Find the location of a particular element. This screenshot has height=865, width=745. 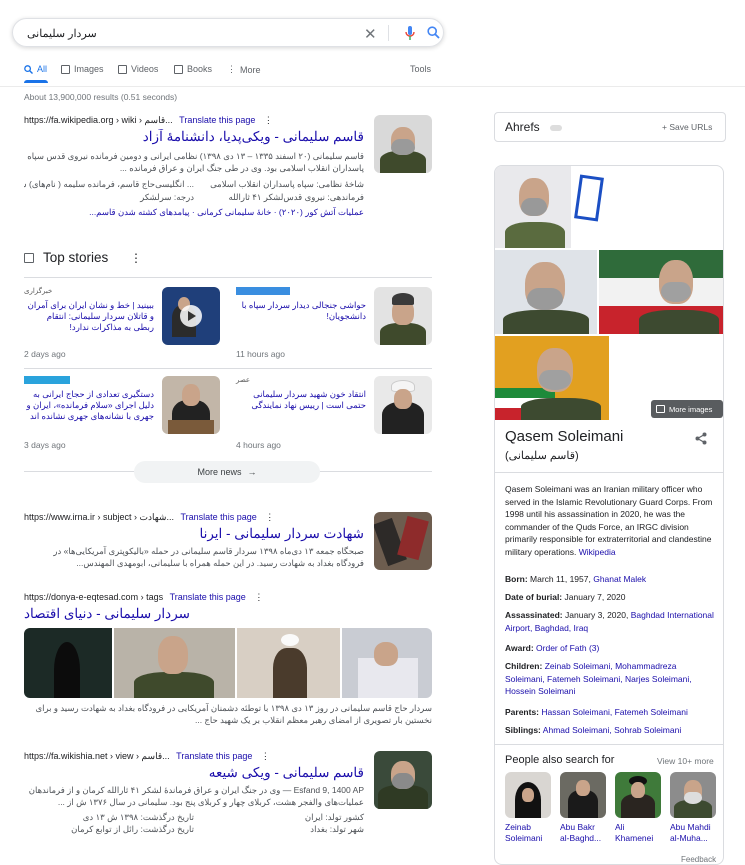

story-time: 2 days ago is located at coordinates (45, 354).